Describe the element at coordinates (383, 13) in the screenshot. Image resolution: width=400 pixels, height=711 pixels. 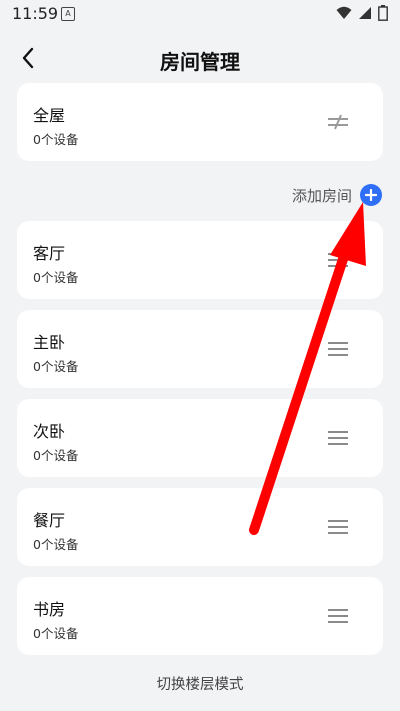
I see `battery-icon` at that location.